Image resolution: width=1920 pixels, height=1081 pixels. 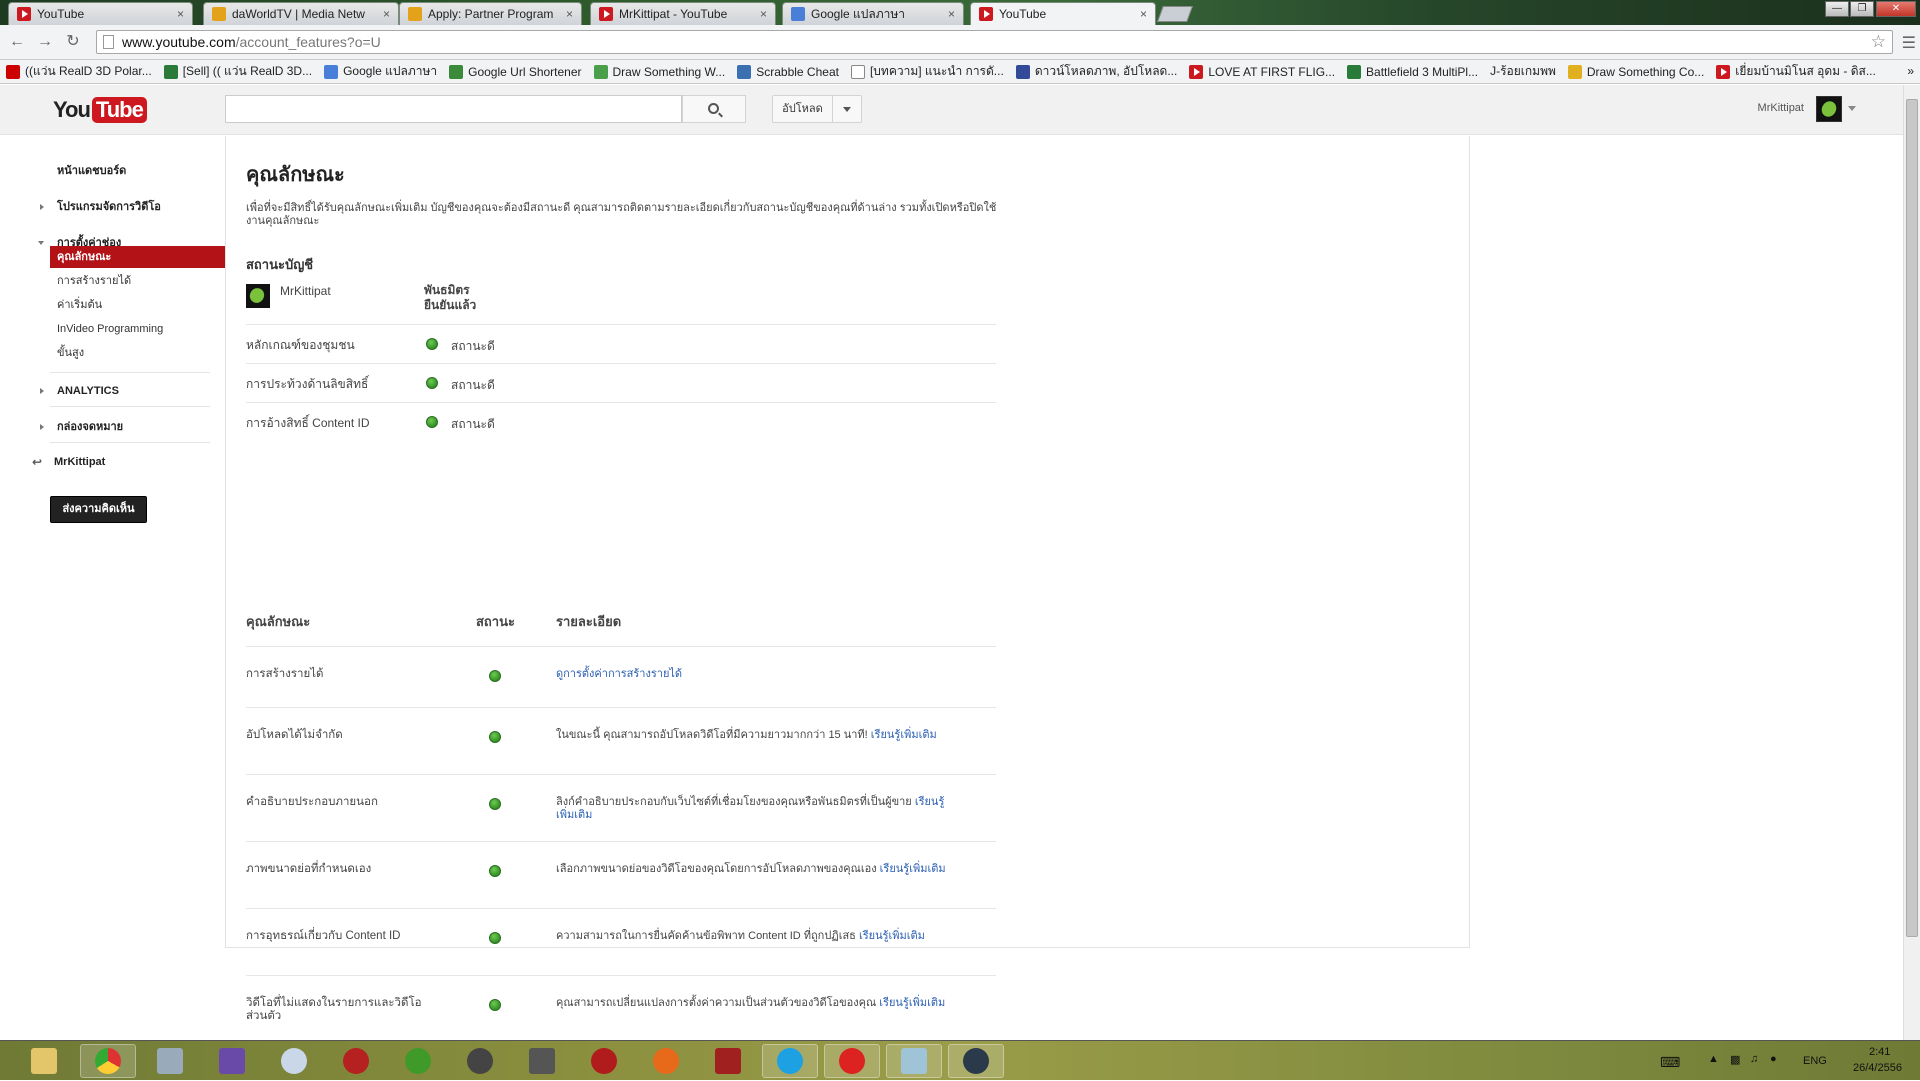 I want to click on maximize-button: ❐, so click(x=1862, y=9).